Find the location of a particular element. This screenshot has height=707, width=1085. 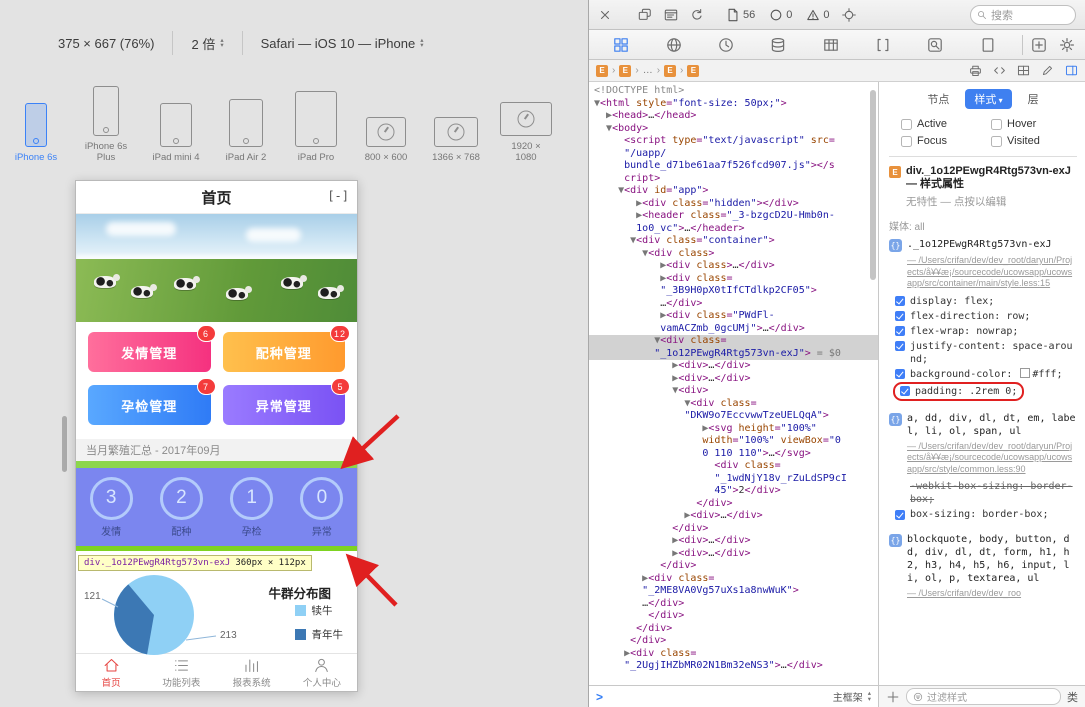

app-button: 配种管理 12 is located at coordinates (286, 348).